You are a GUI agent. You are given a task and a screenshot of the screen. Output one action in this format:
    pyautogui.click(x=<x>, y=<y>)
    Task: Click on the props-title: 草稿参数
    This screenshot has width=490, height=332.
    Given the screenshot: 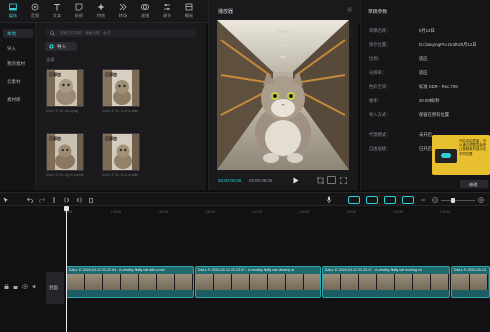 What is the action you would take?
    pyautogui.click(x=378, y=12)
    